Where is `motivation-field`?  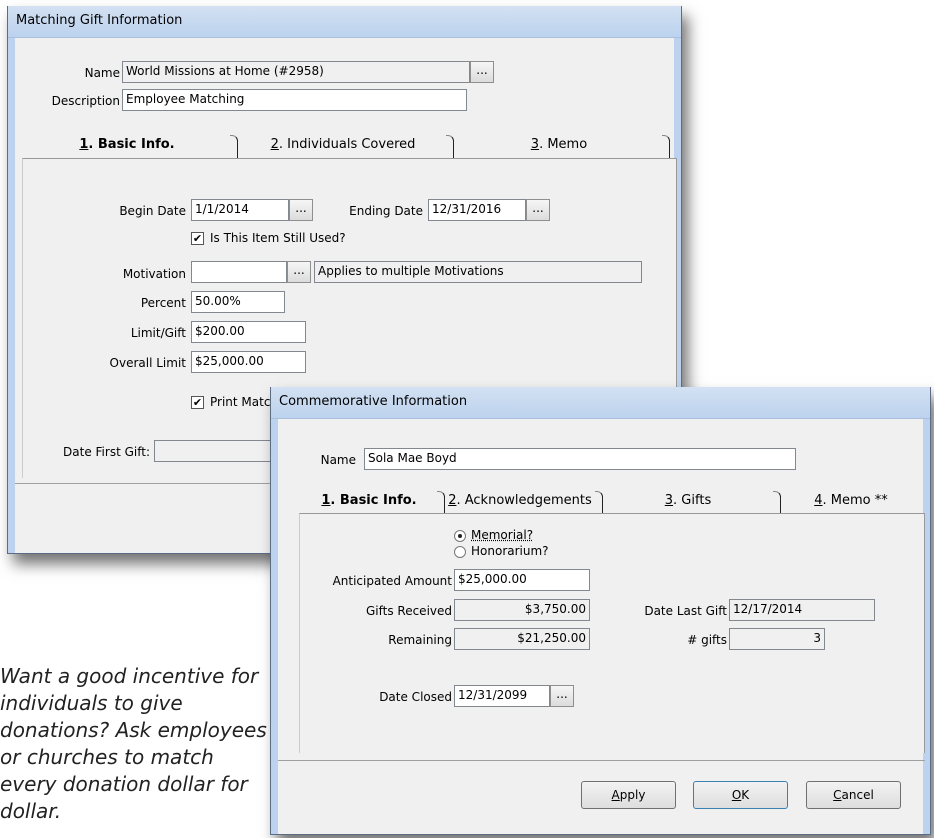 motivation-field is located at coordinates (239, 272).